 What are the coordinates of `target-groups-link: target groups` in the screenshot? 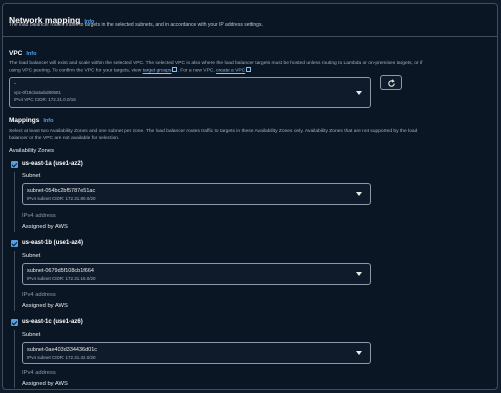 It's located at (157, 71).